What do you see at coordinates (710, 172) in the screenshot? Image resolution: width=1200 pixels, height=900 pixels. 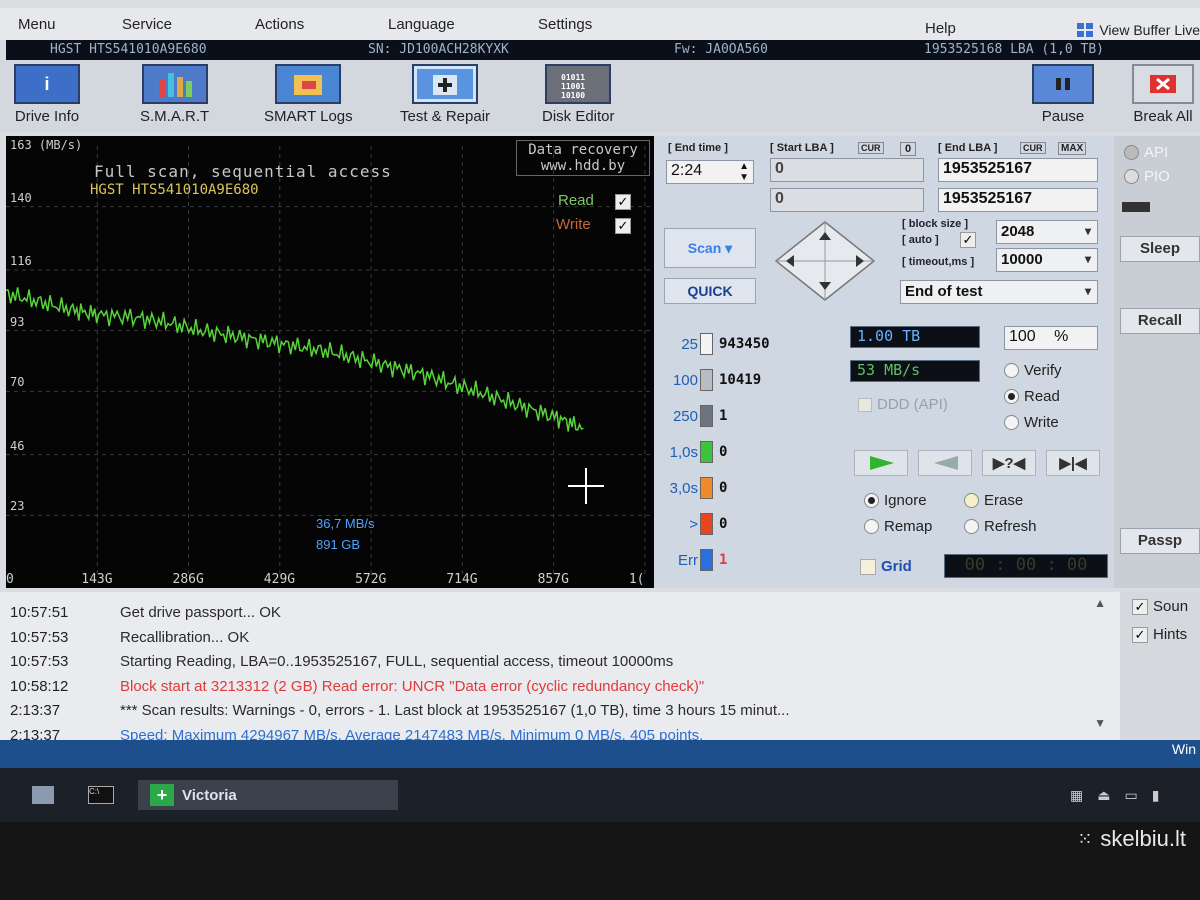 I see `end-time-field: 2:24 ▲ ▼` at bounding box center [710, 172].